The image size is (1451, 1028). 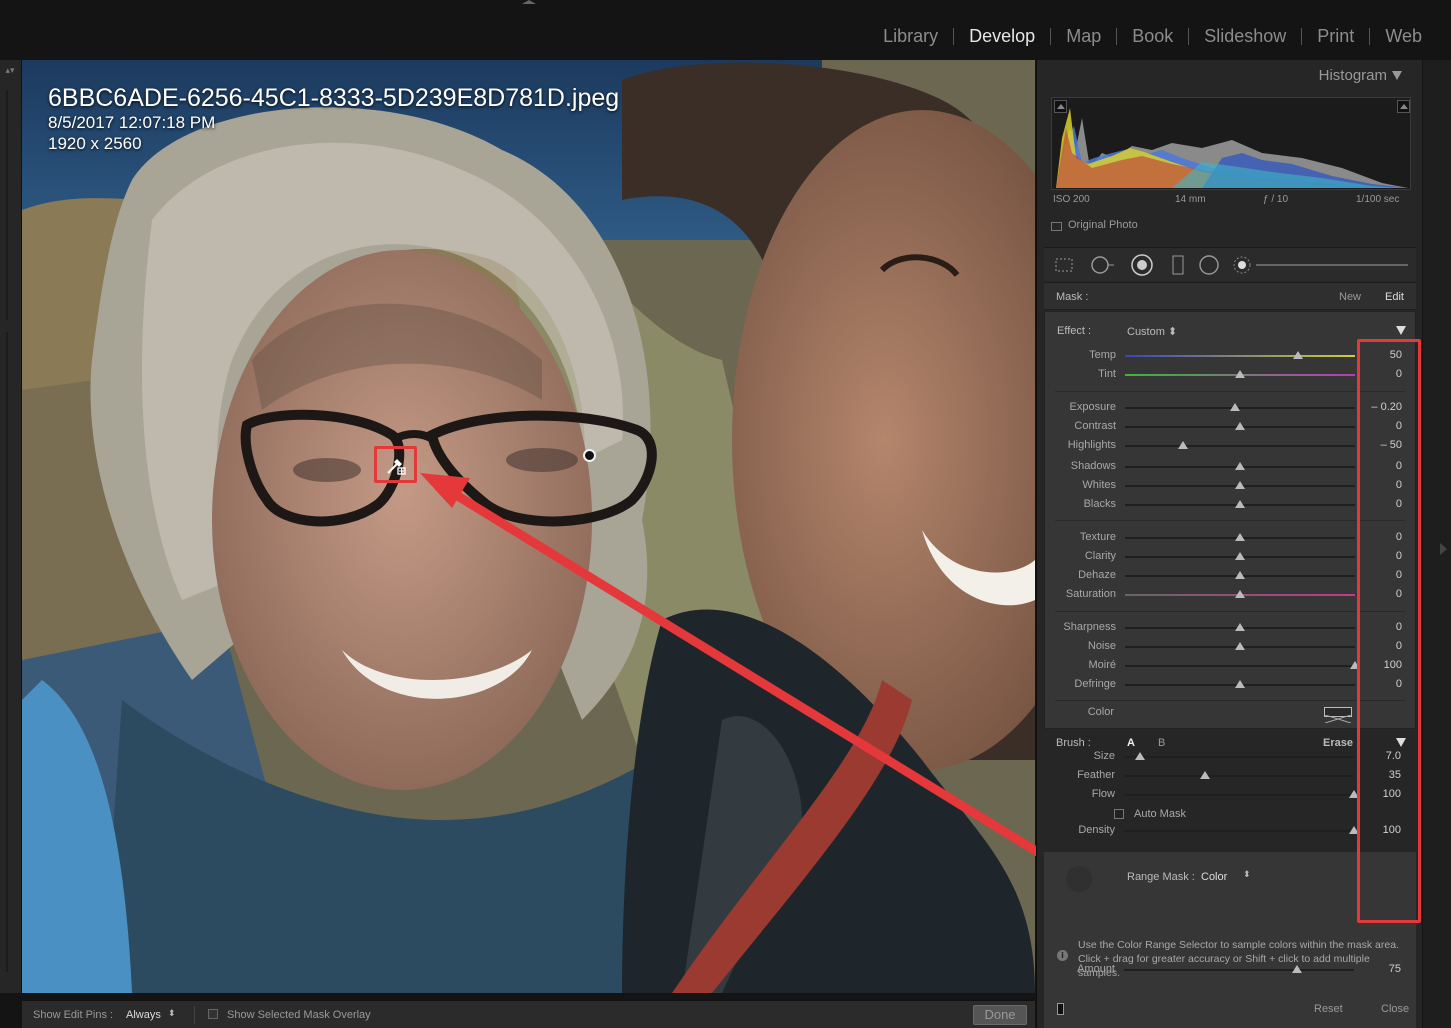 I want to click on slider-row-clarity: Clarity 0, so click(x=1231, y=557).